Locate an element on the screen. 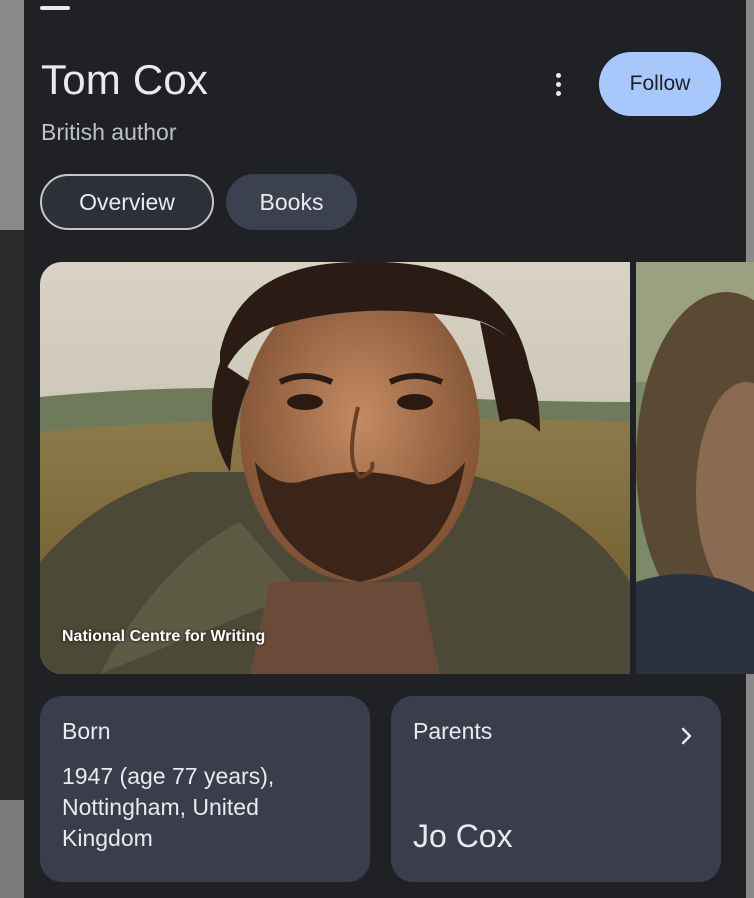 The width and height of the screenshot is (754, 898). parents-value: Jo Cox is located at coordinates (463, 836).